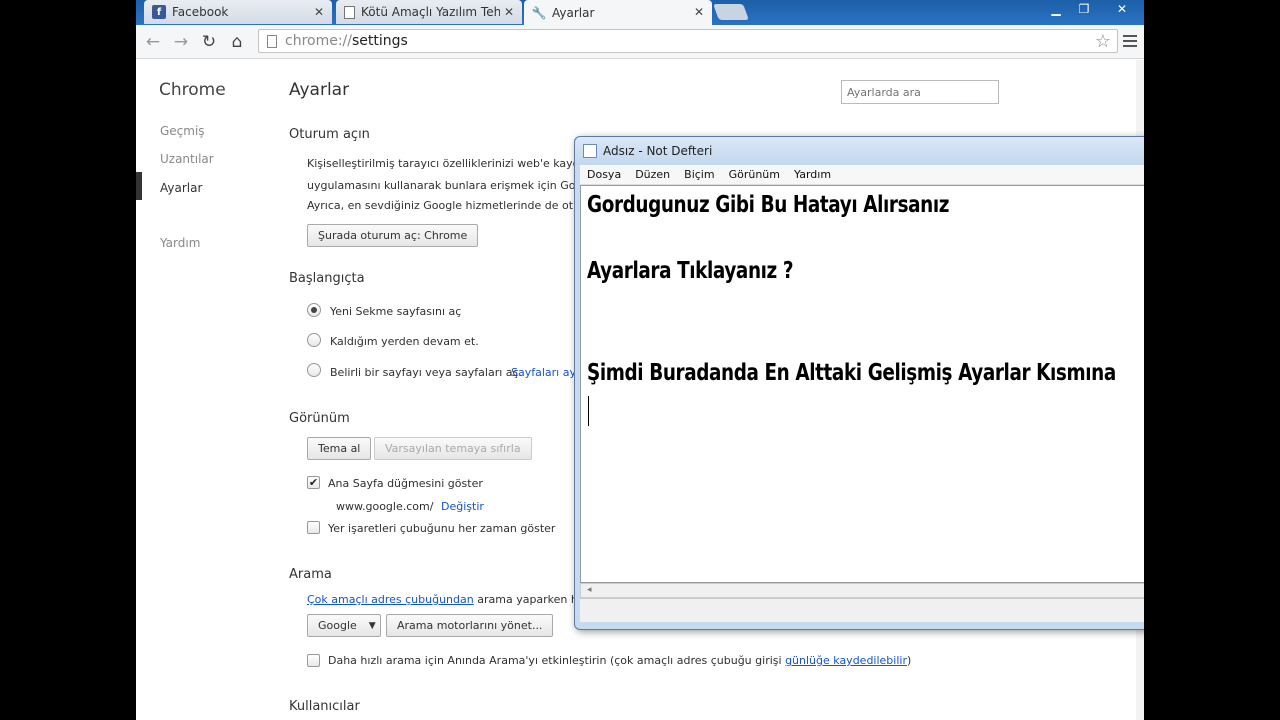 This screenshot has width=1280, height=720. What do you see at coordinates (754, 174) in the screenshot?
I see `menu-view: Görünüm` at bounding box center [754, 174].